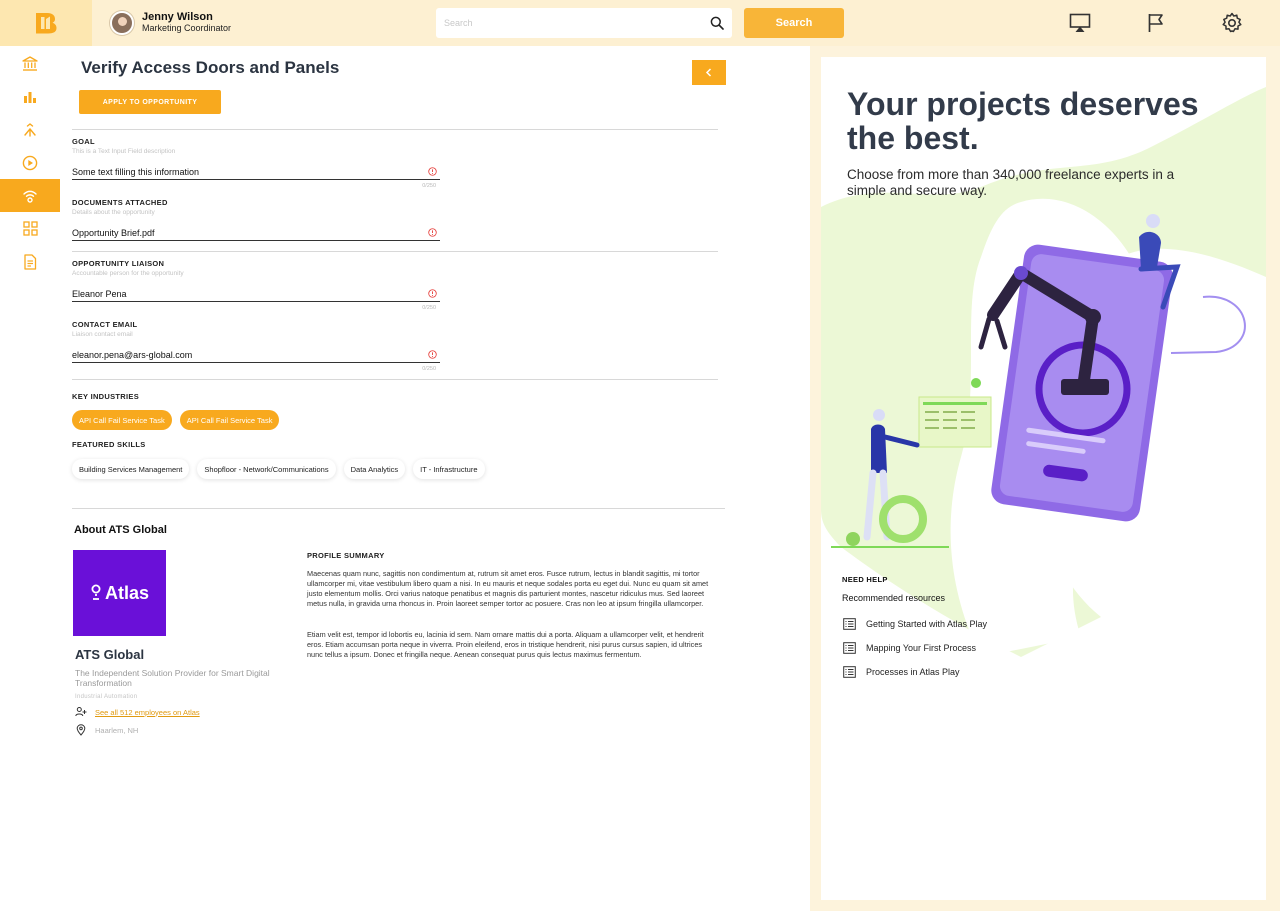  Describe the element at coordinates (117, 730) in the screenshot. I see `company-location: Haarlem, NH` at that location.